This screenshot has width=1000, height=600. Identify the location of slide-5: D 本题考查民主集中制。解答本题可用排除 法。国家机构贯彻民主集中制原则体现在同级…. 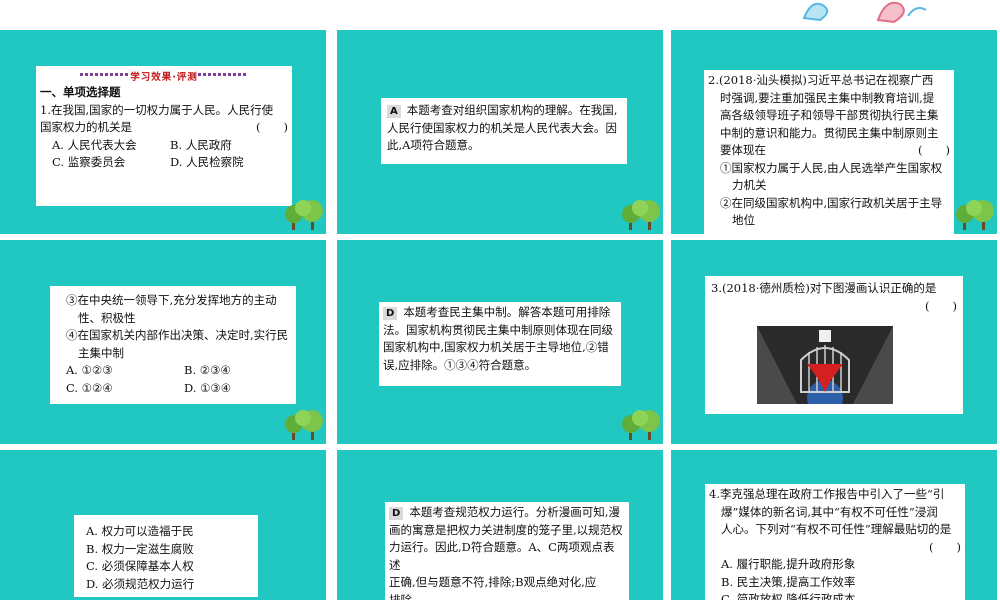
(500, 342).